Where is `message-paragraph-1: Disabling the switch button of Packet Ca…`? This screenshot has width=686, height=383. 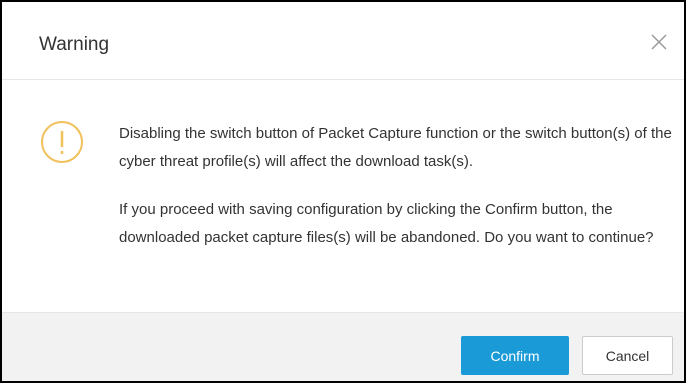
message-paragraph-1: Disabling the switch button of Packet Ca… is located at coordinates (395, 147).